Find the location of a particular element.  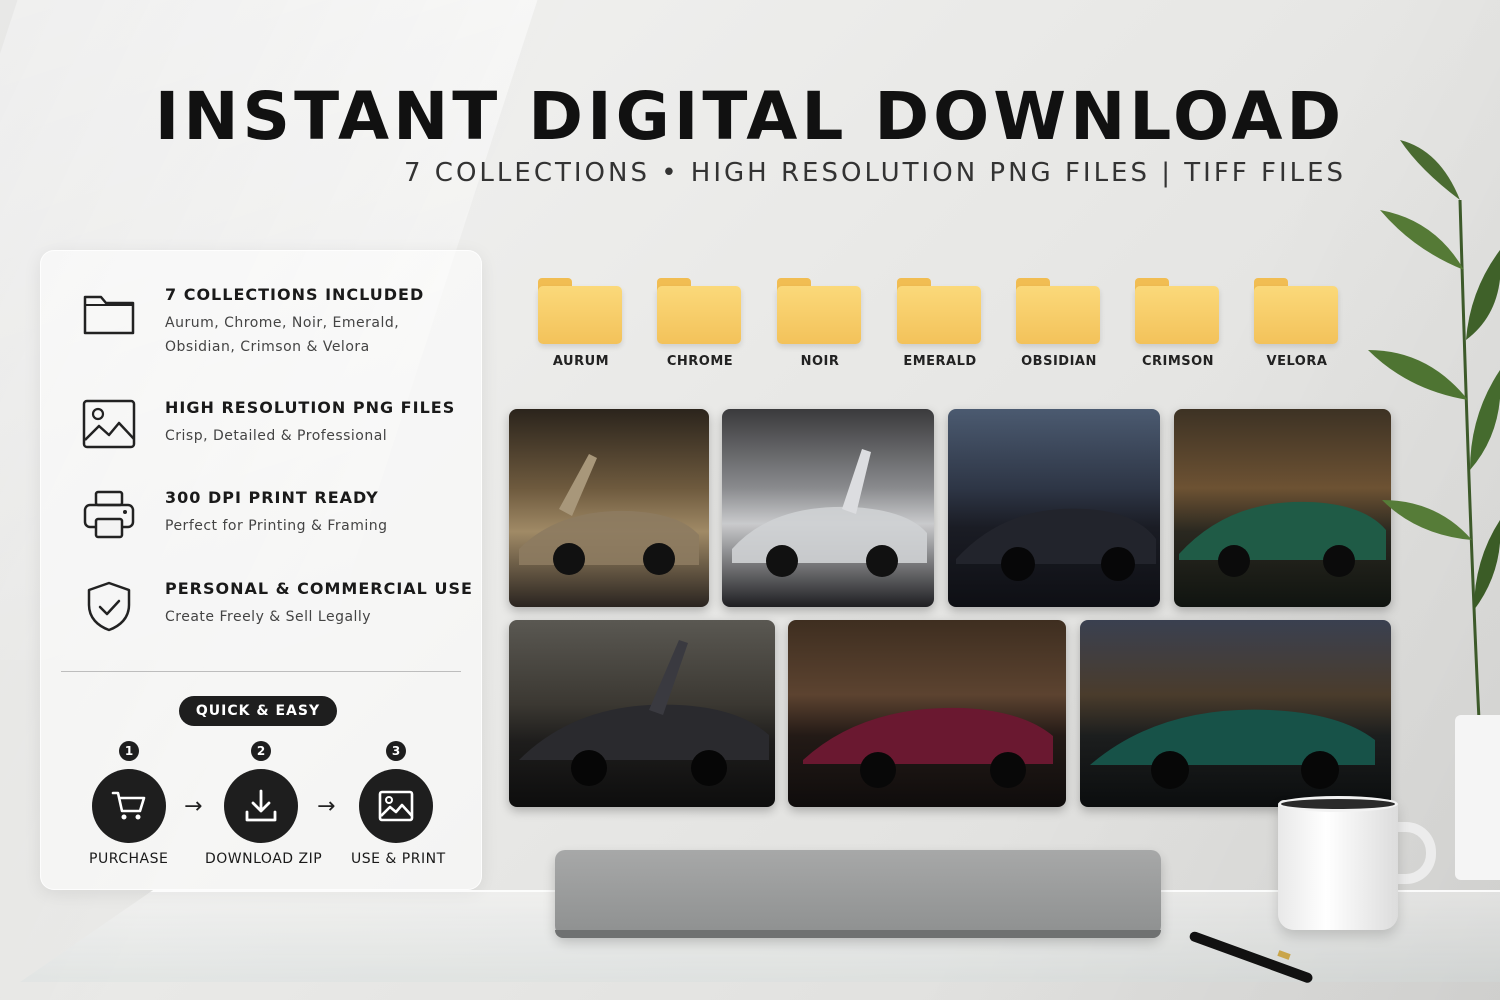

feature-desc: Crisp, Detailed & Professional is located at coordinates (276, 436).